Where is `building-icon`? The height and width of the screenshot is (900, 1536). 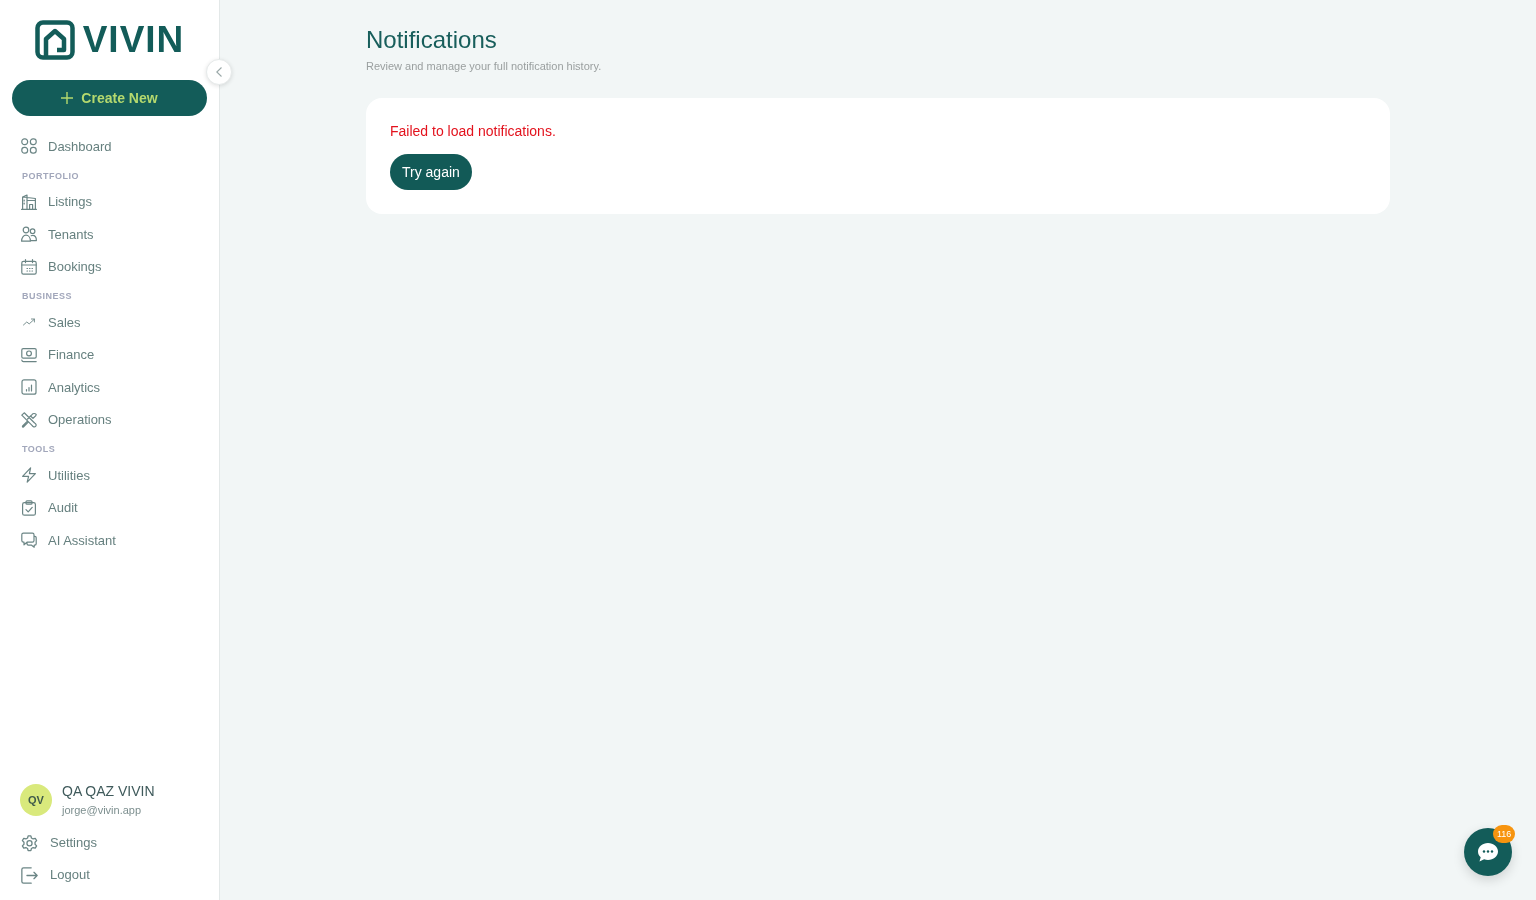
building-icon is located at coordinates (29, 201).